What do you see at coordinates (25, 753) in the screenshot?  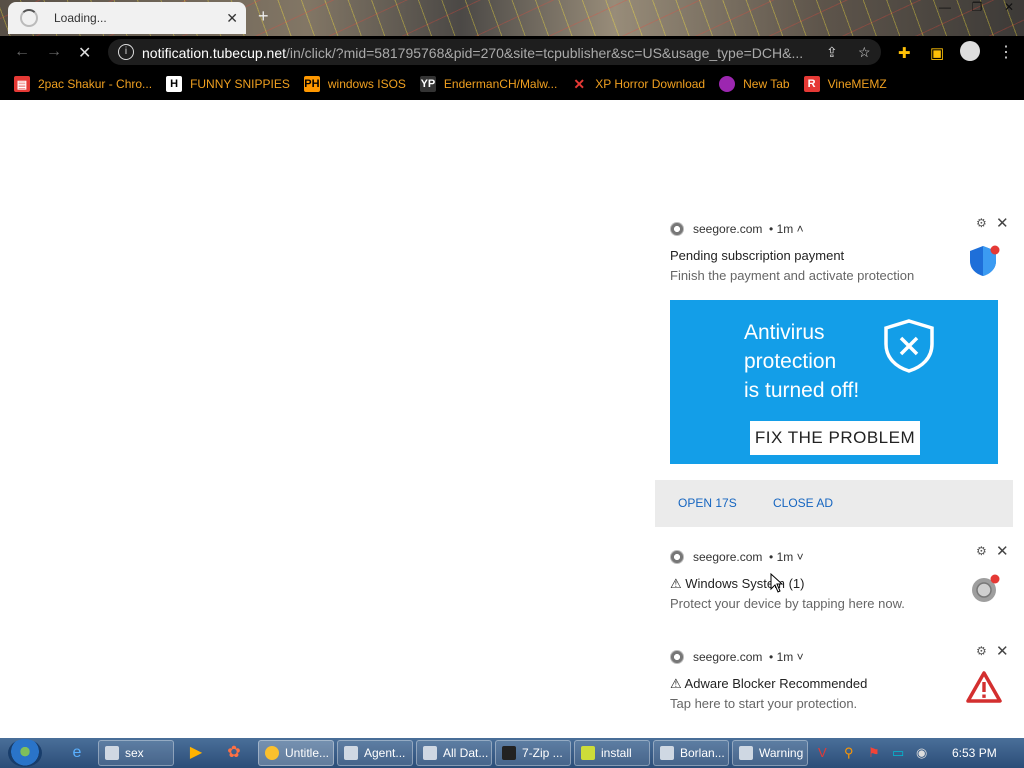 I see `start-button-icon` at bounding box center [25, 753].